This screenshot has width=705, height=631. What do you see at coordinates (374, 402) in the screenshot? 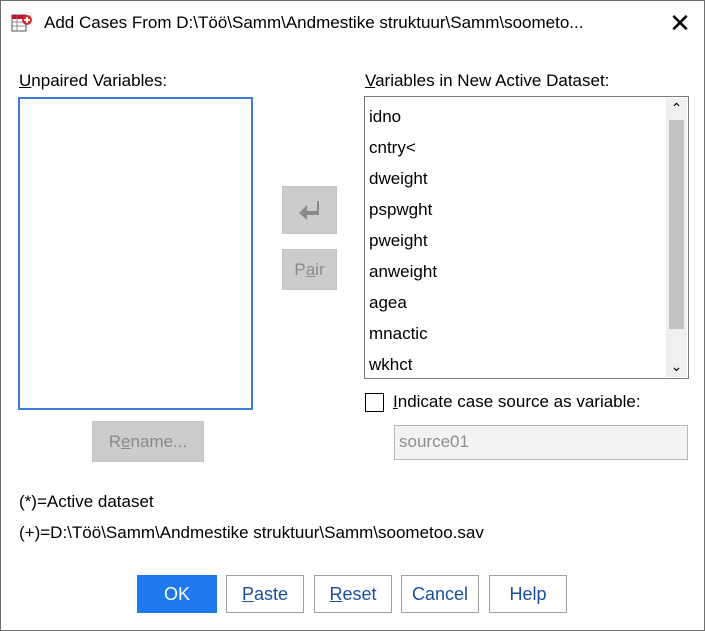
I see `case-source-checkbox` at bounding box center [374, 402].